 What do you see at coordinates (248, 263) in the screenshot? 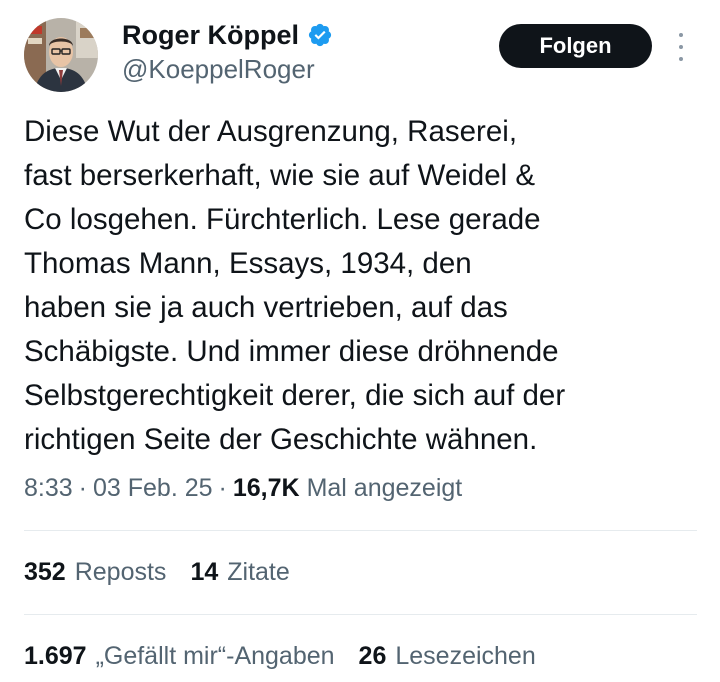
I see `tweet-line: Thomas Mann, Essays, 1934, den` at bounding box center [248, 263].